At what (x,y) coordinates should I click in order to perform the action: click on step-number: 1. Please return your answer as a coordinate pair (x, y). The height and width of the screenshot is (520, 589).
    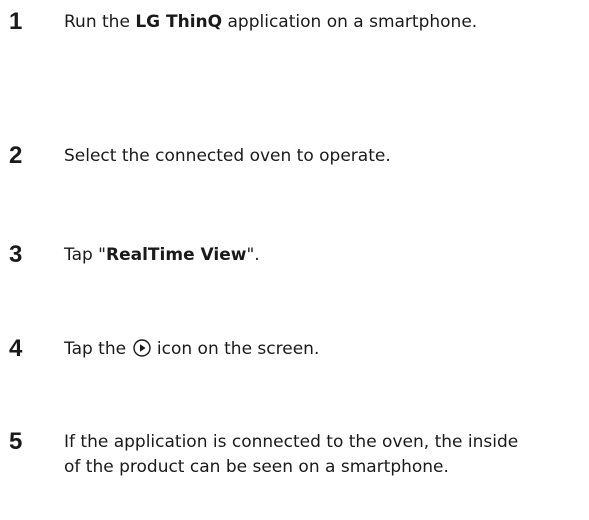
    Looking at the image, I should click on (16, 21).